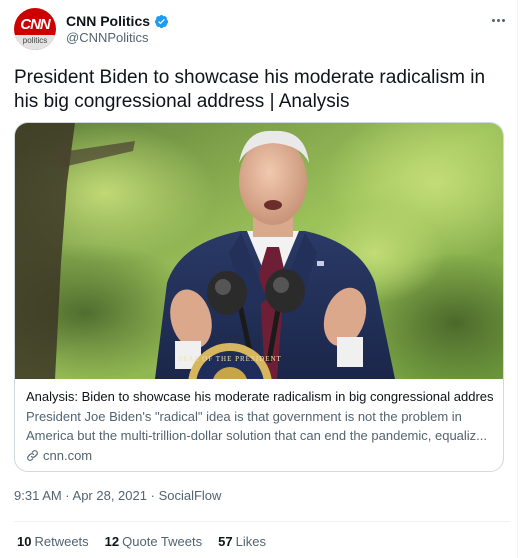 The width and height of the screenshot is (525, 558). What do you see at coordinates (35, 40) in the screenshot?
I see `avatar-sub-text: politics` at bounding box center [35, 40].